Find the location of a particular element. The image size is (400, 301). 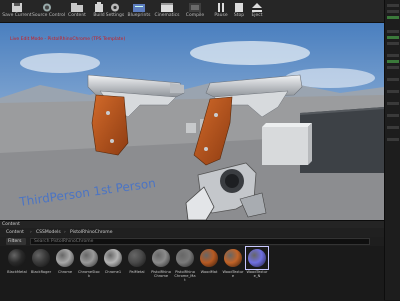

asset-name: PistolRhinoChrome is located at coordinates (161, 274).